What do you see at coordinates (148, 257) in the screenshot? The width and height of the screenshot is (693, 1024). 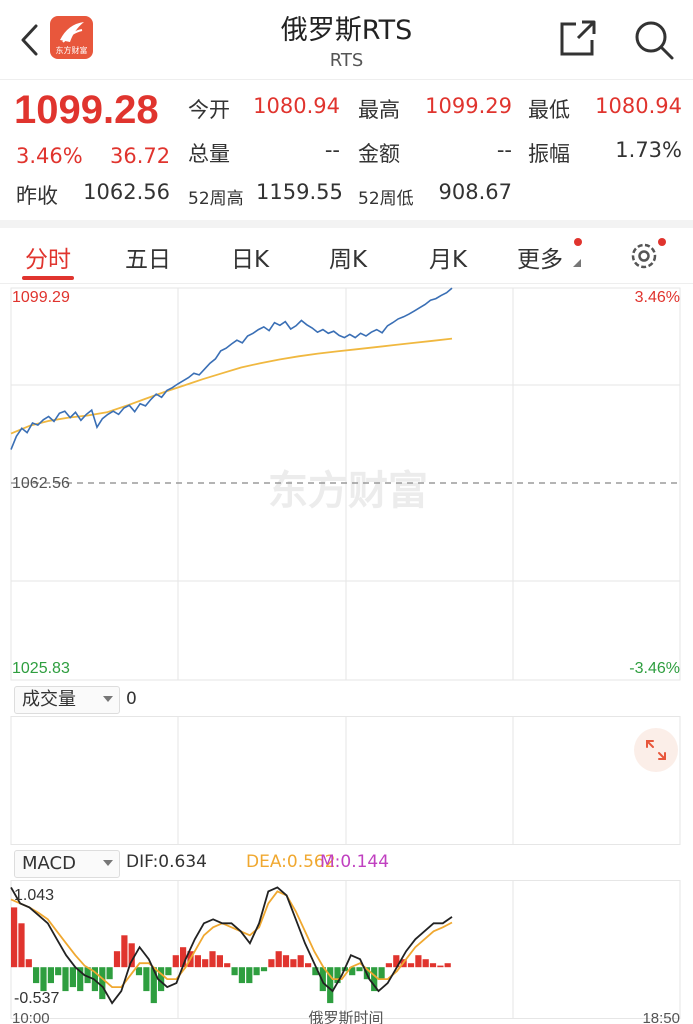 I see `tab-five-day: 五日` at bounding box center [148, 257].